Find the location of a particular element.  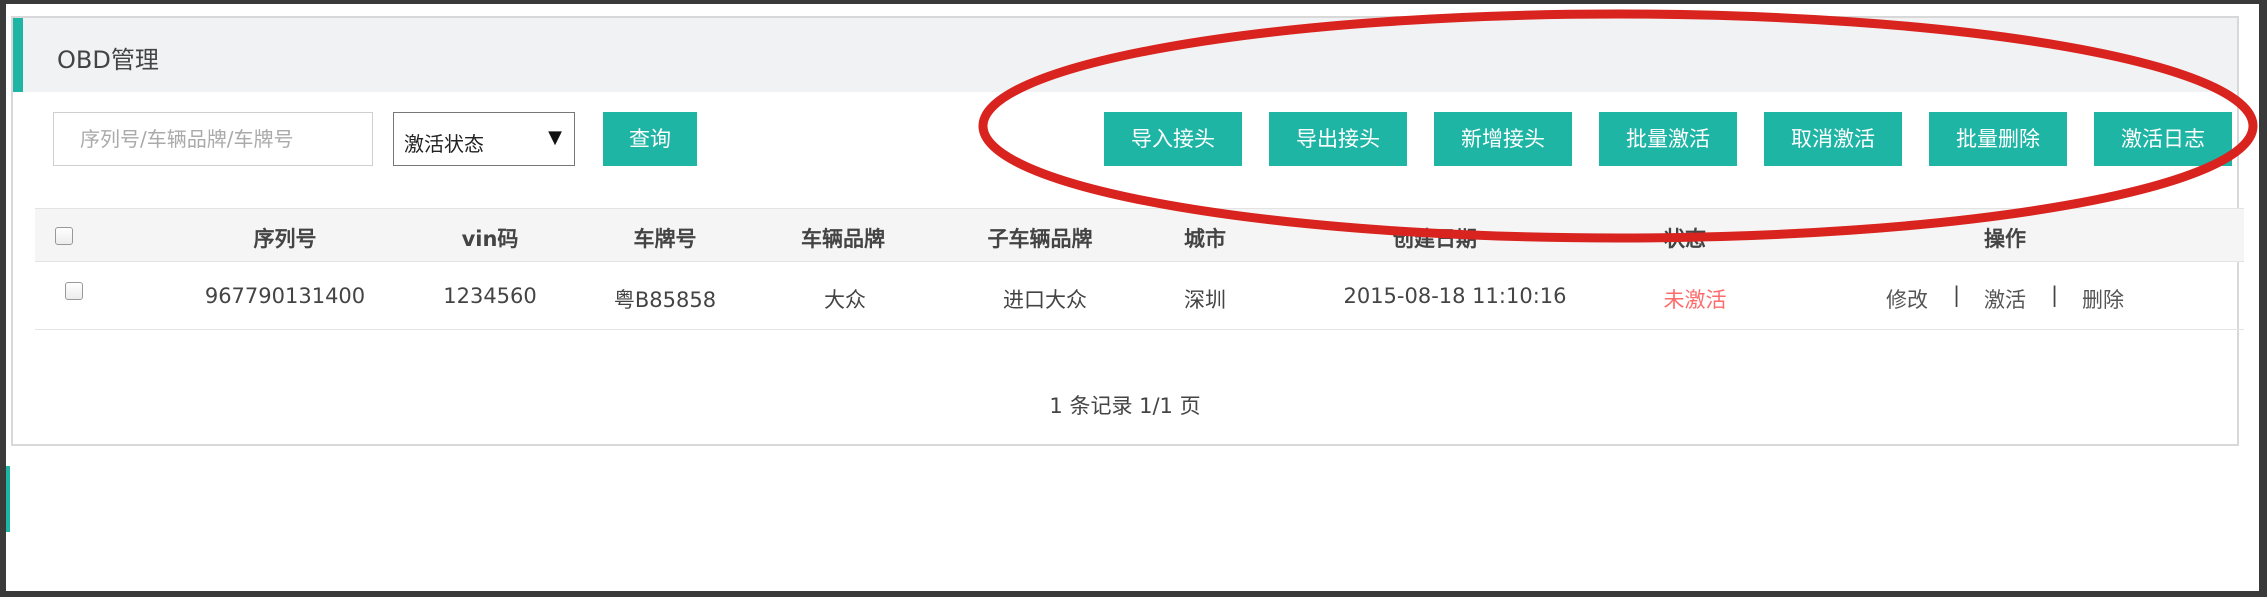

activation-status-select: 激活状态 ▼ is located at coordinates (484, 139).